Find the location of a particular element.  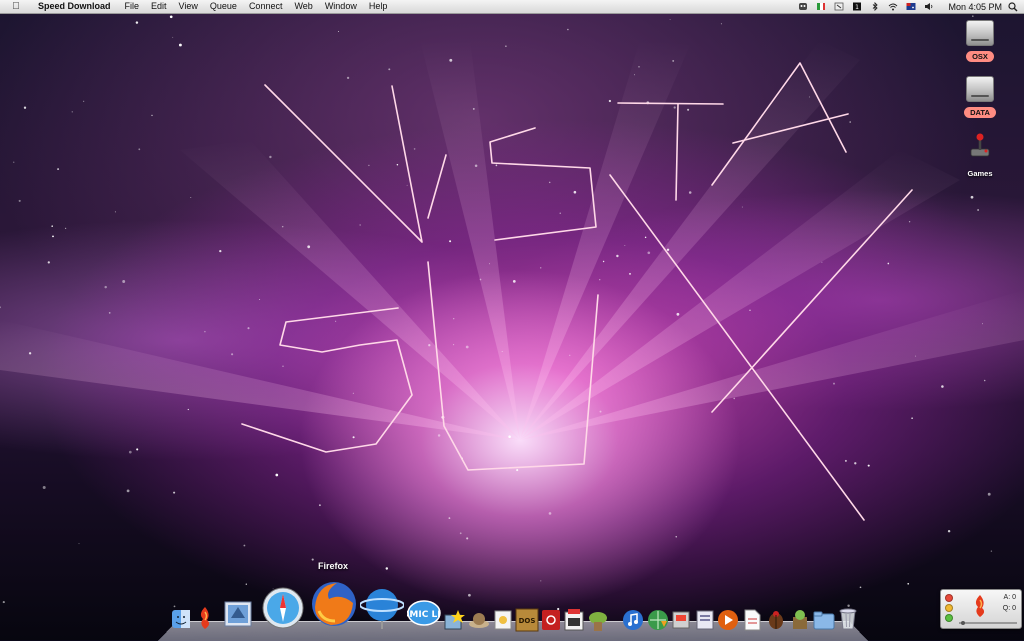

dock-comic-life: COMIC LIFE is located at coordinates (424, 614).